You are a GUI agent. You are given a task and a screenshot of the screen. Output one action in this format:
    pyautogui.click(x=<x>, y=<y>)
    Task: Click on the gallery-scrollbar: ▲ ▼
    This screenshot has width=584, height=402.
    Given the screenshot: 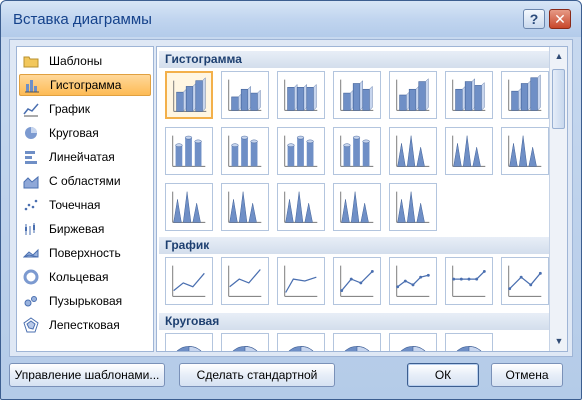 What is the action you would take?
    pyautogui.click(x=558, y=199)
    